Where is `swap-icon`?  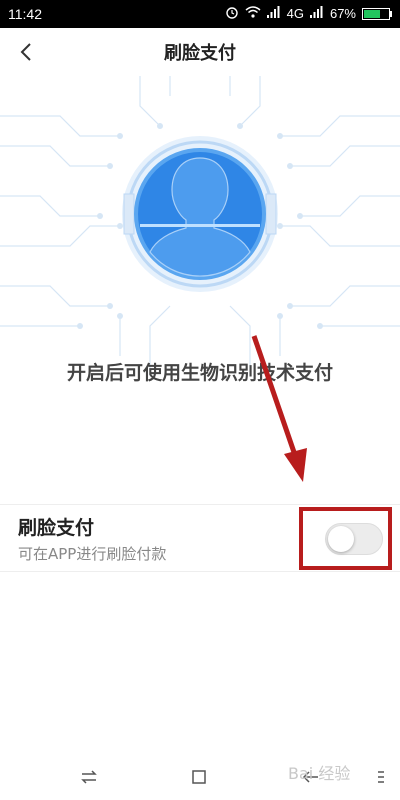
swap-icon is located at coordinates (89, 777).